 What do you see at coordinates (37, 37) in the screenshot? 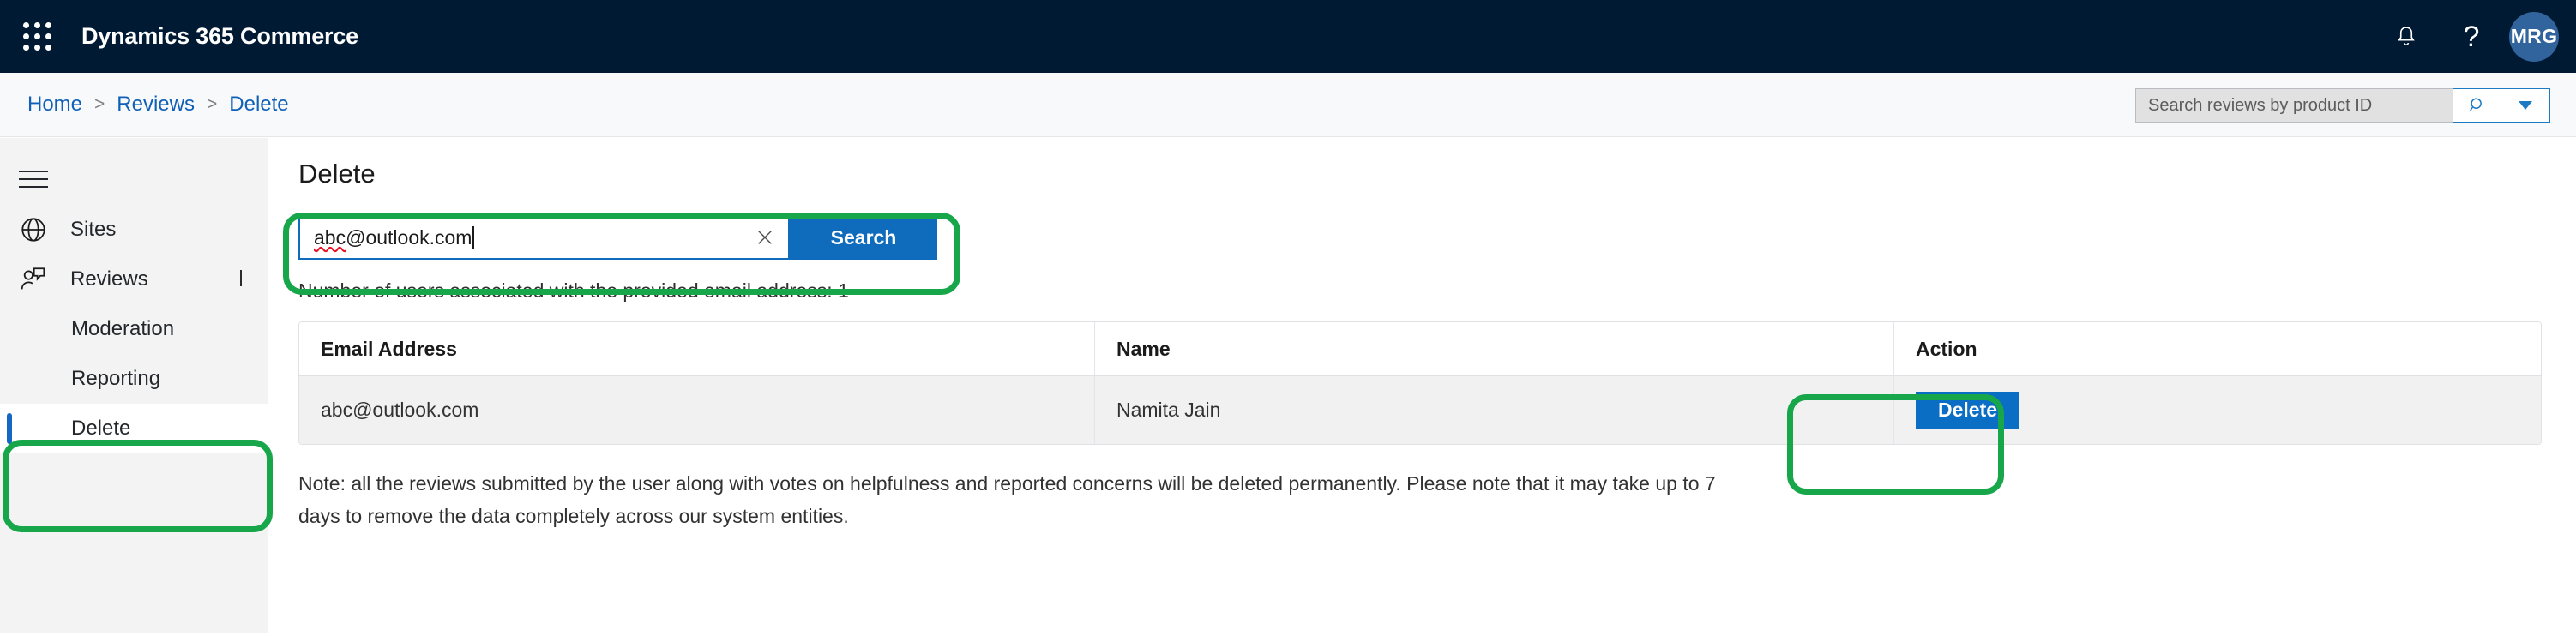
I see `app-launcher-icon` at bounding box center [37, 37].